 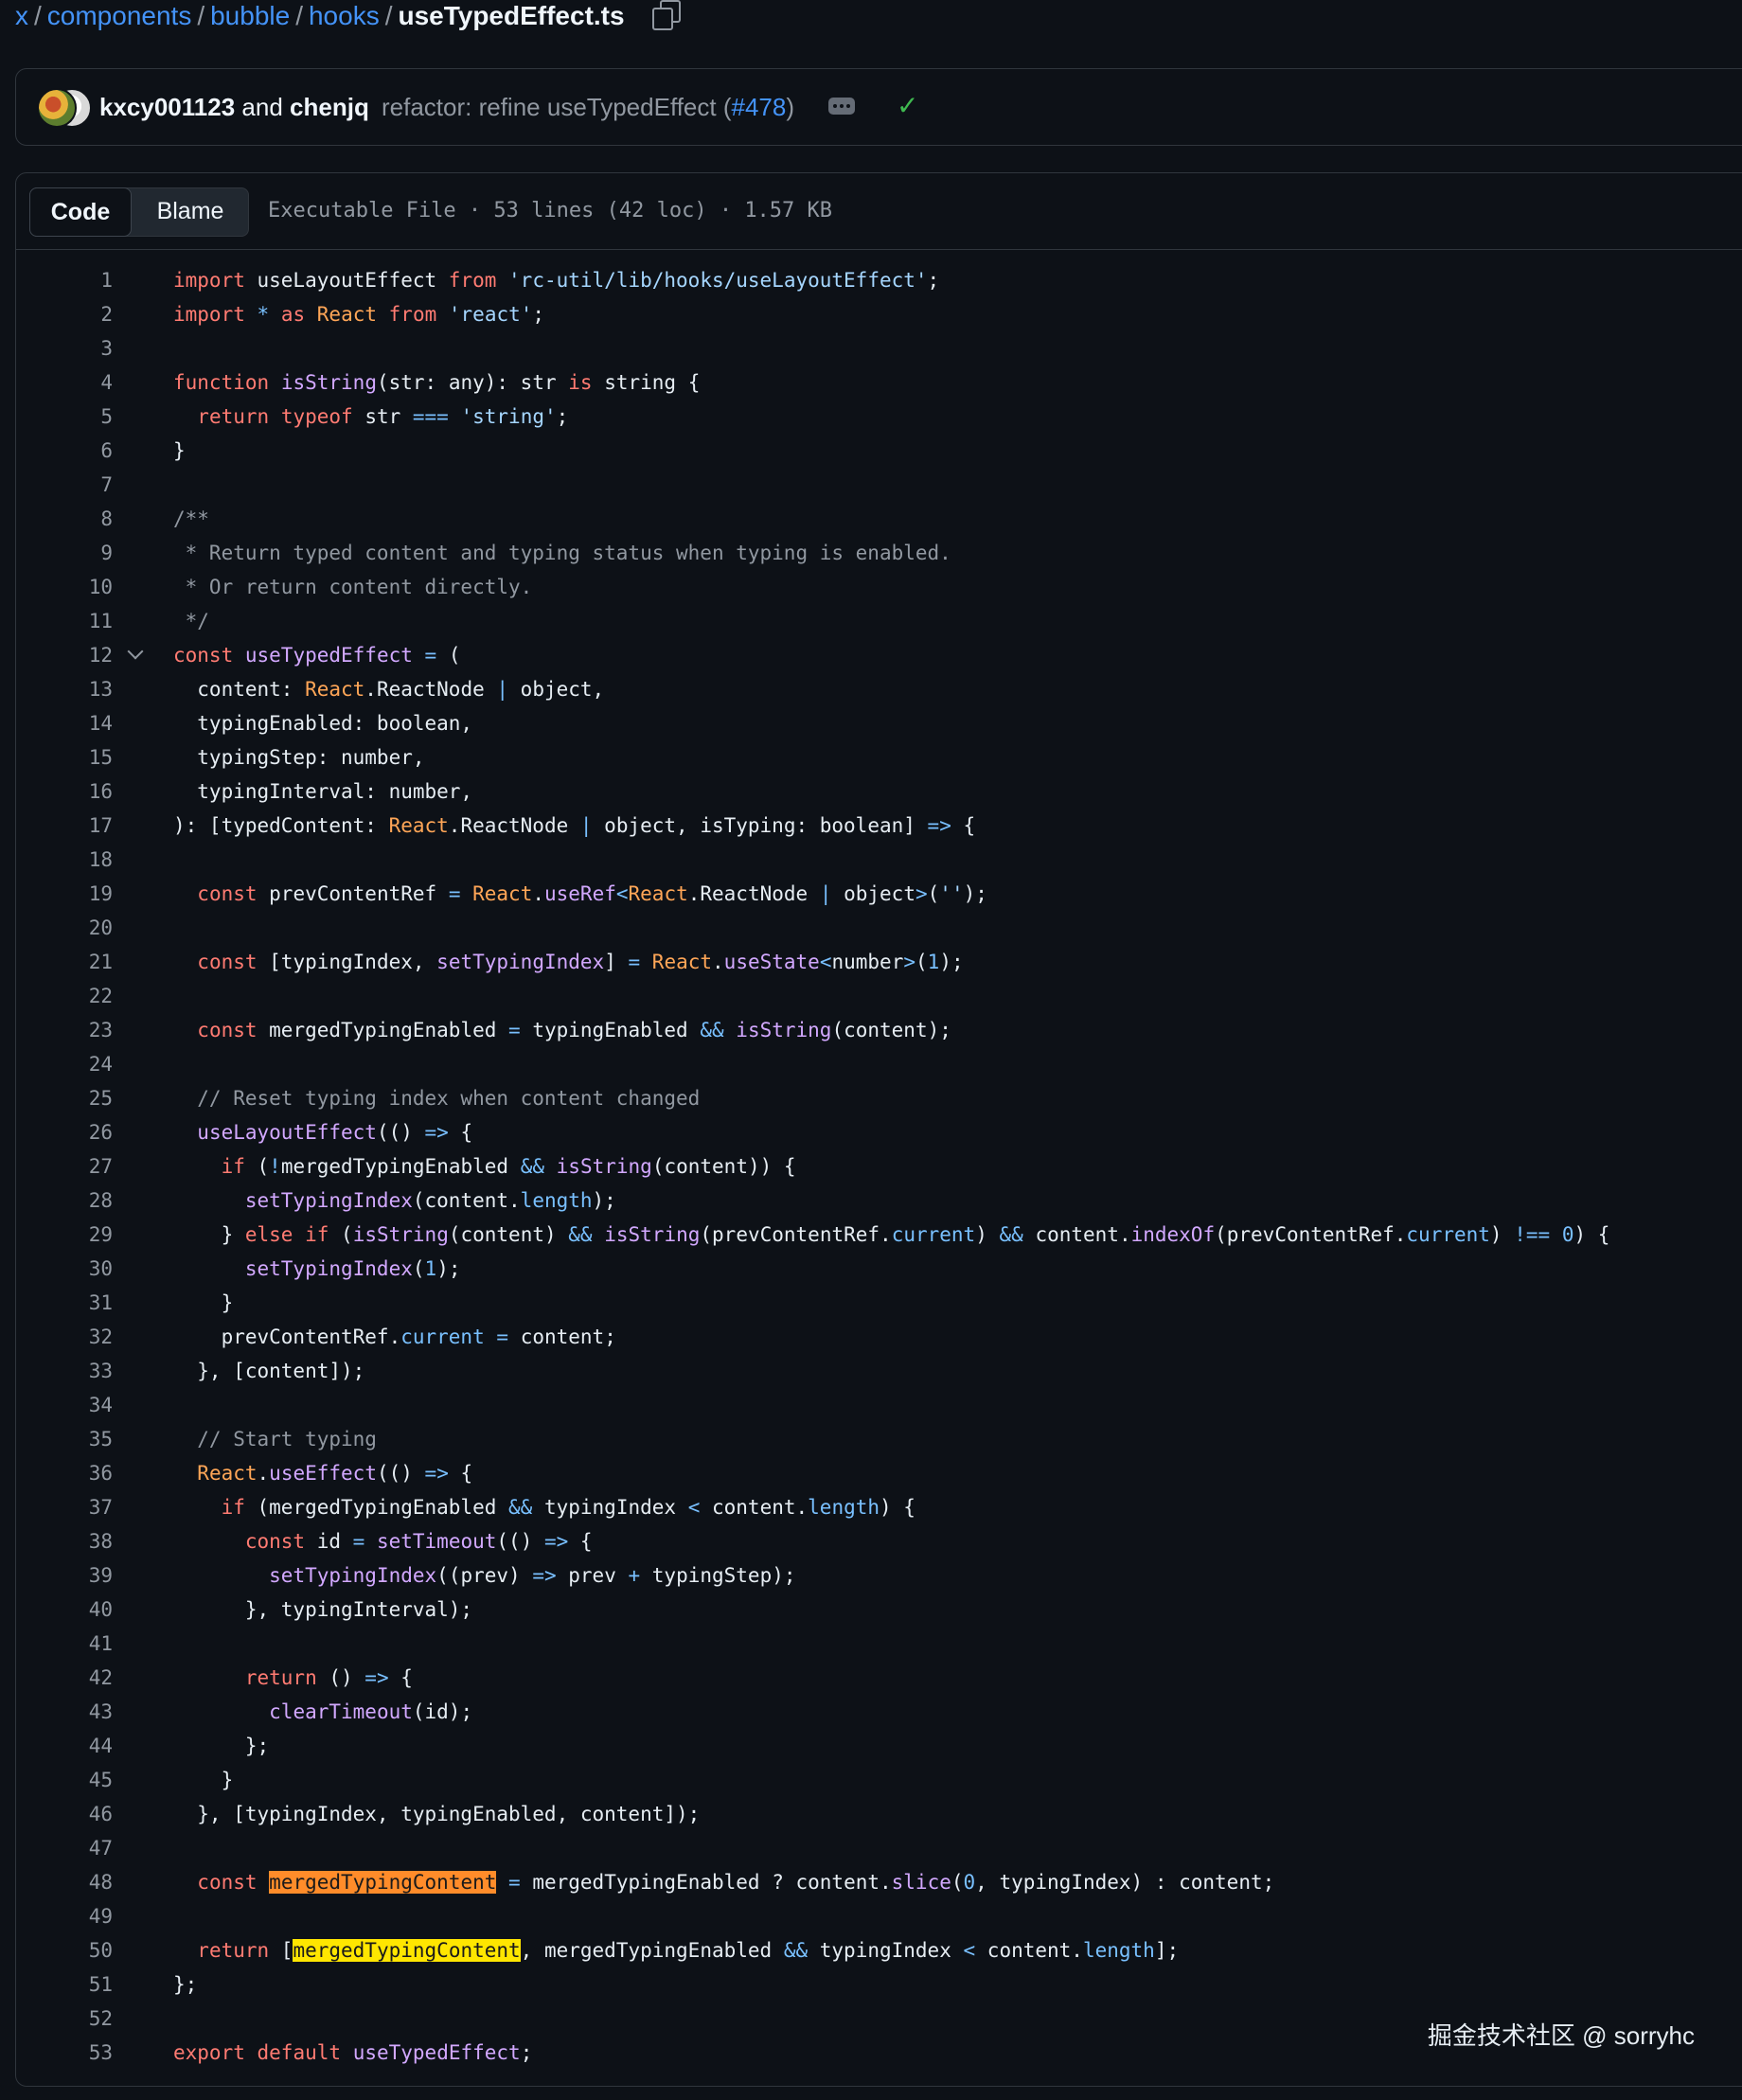 I want to click on line-number: 21, so click(x=64, y=962).